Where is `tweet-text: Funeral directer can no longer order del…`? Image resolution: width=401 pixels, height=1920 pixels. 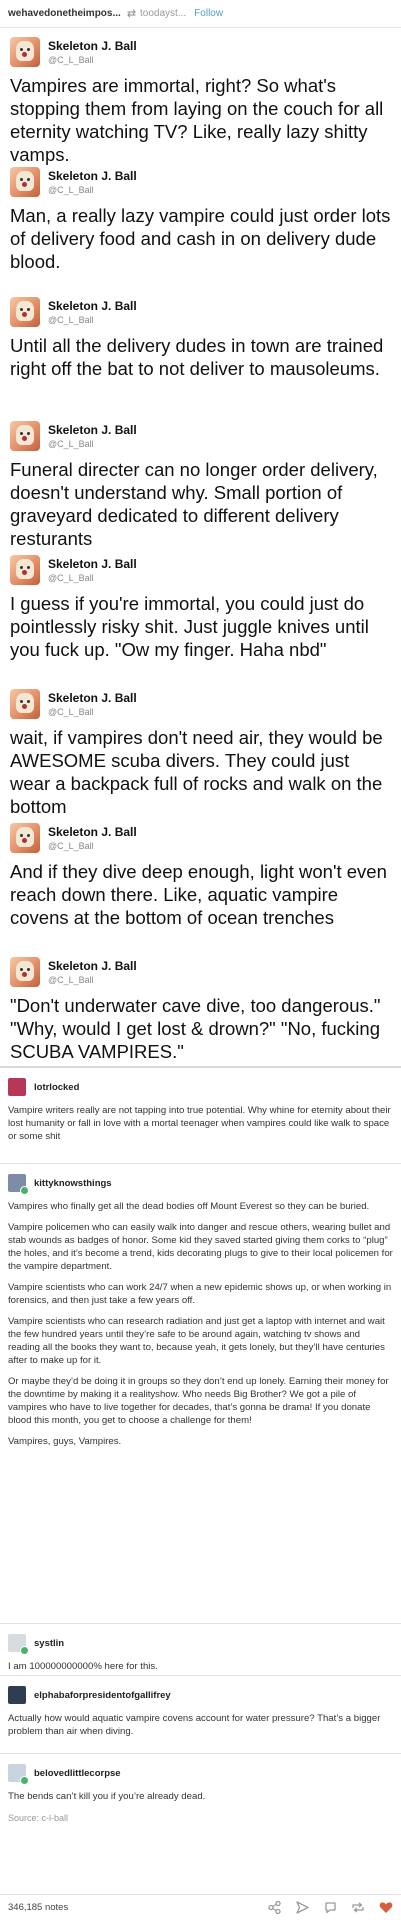
tweet-text: Funeral directer can no longer order del… is located at coordinates (194, 504).